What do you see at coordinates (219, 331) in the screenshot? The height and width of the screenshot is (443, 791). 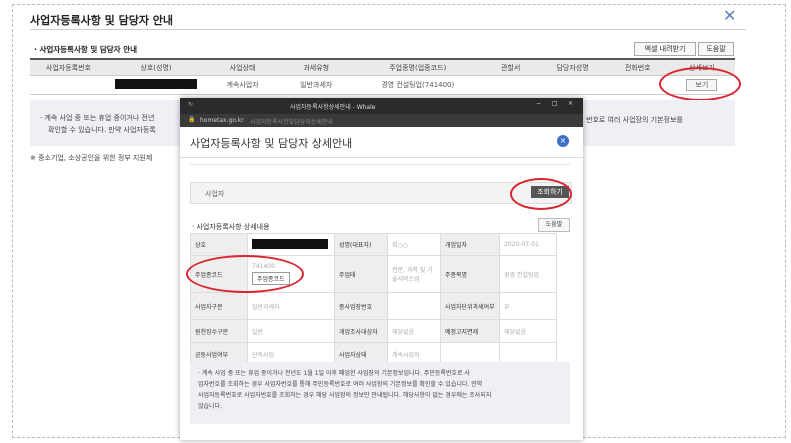 I see `detail-label: 원천징수구분` at bounding box center [219, 331].